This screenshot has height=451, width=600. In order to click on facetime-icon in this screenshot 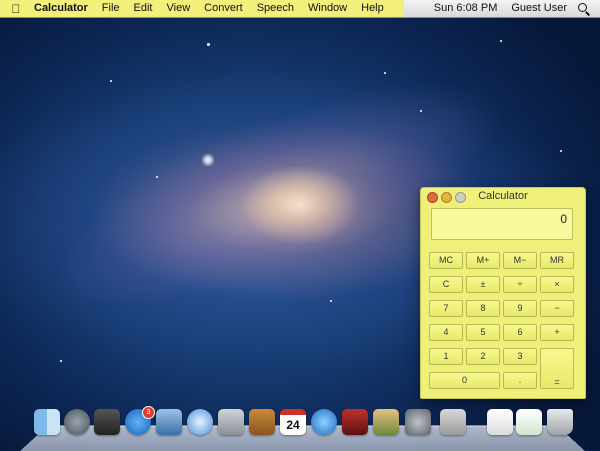, I will do `click(231, 422)`.